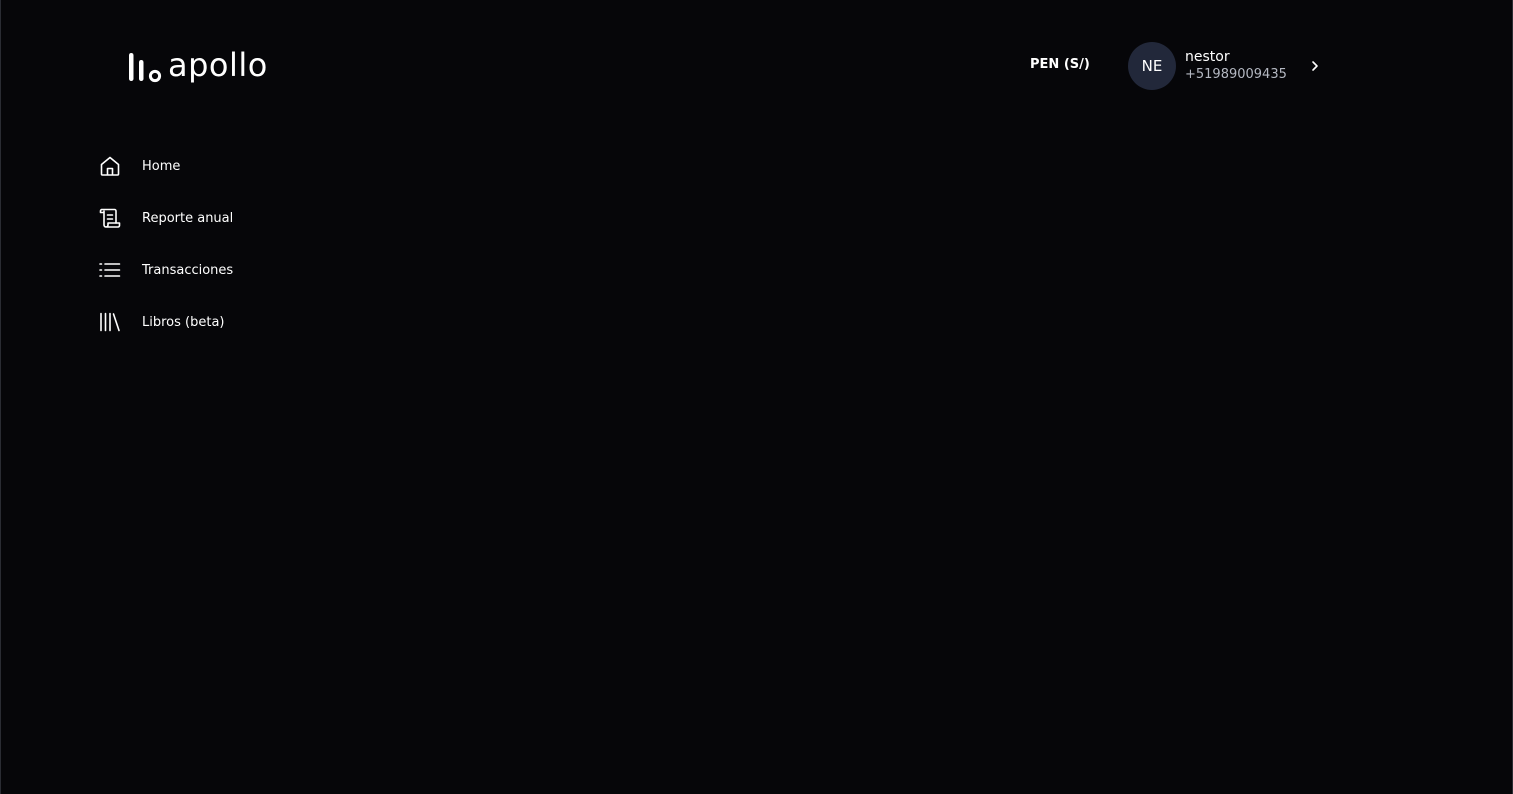 The height and width of the screenshot is (794, 1513). Describe the element at coordinates (110, 218) in the screenshot. I see `scroll-icon` at that location.